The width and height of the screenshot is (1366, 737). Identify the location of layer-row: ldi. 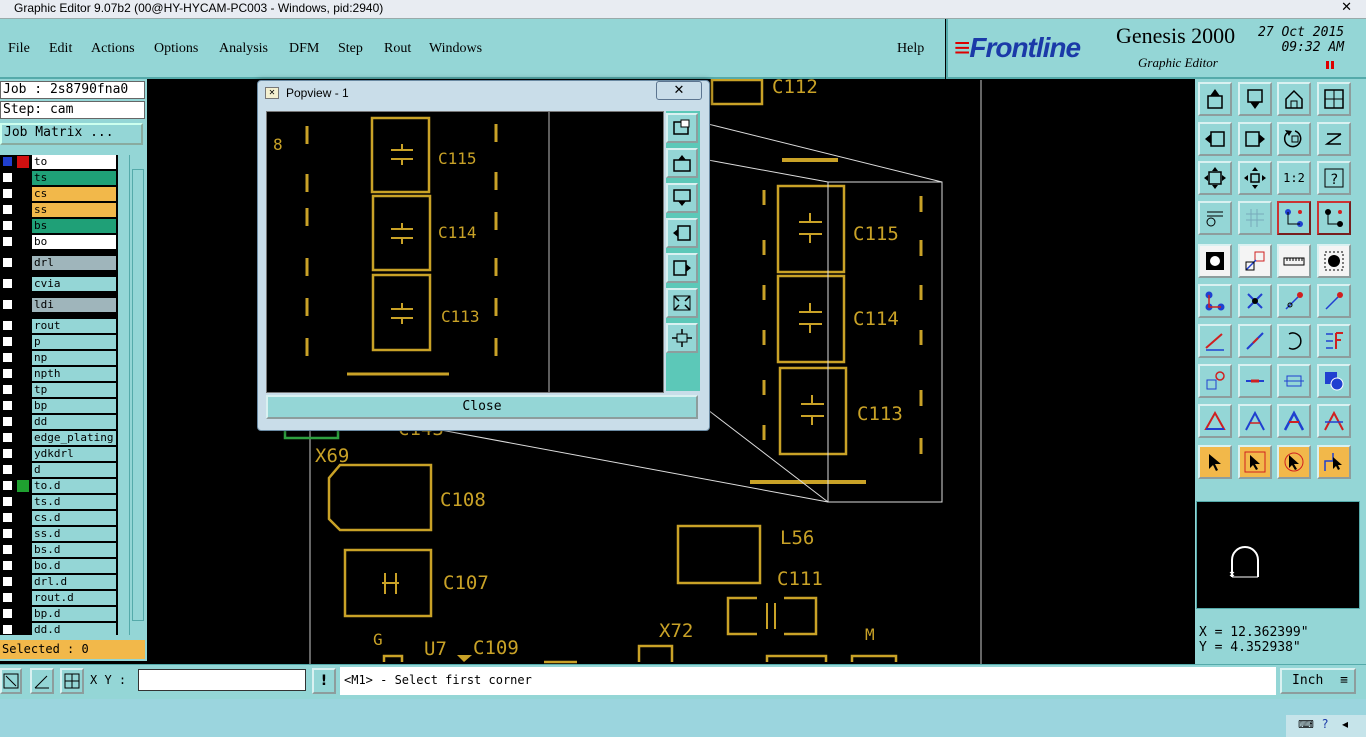
(59, 305).